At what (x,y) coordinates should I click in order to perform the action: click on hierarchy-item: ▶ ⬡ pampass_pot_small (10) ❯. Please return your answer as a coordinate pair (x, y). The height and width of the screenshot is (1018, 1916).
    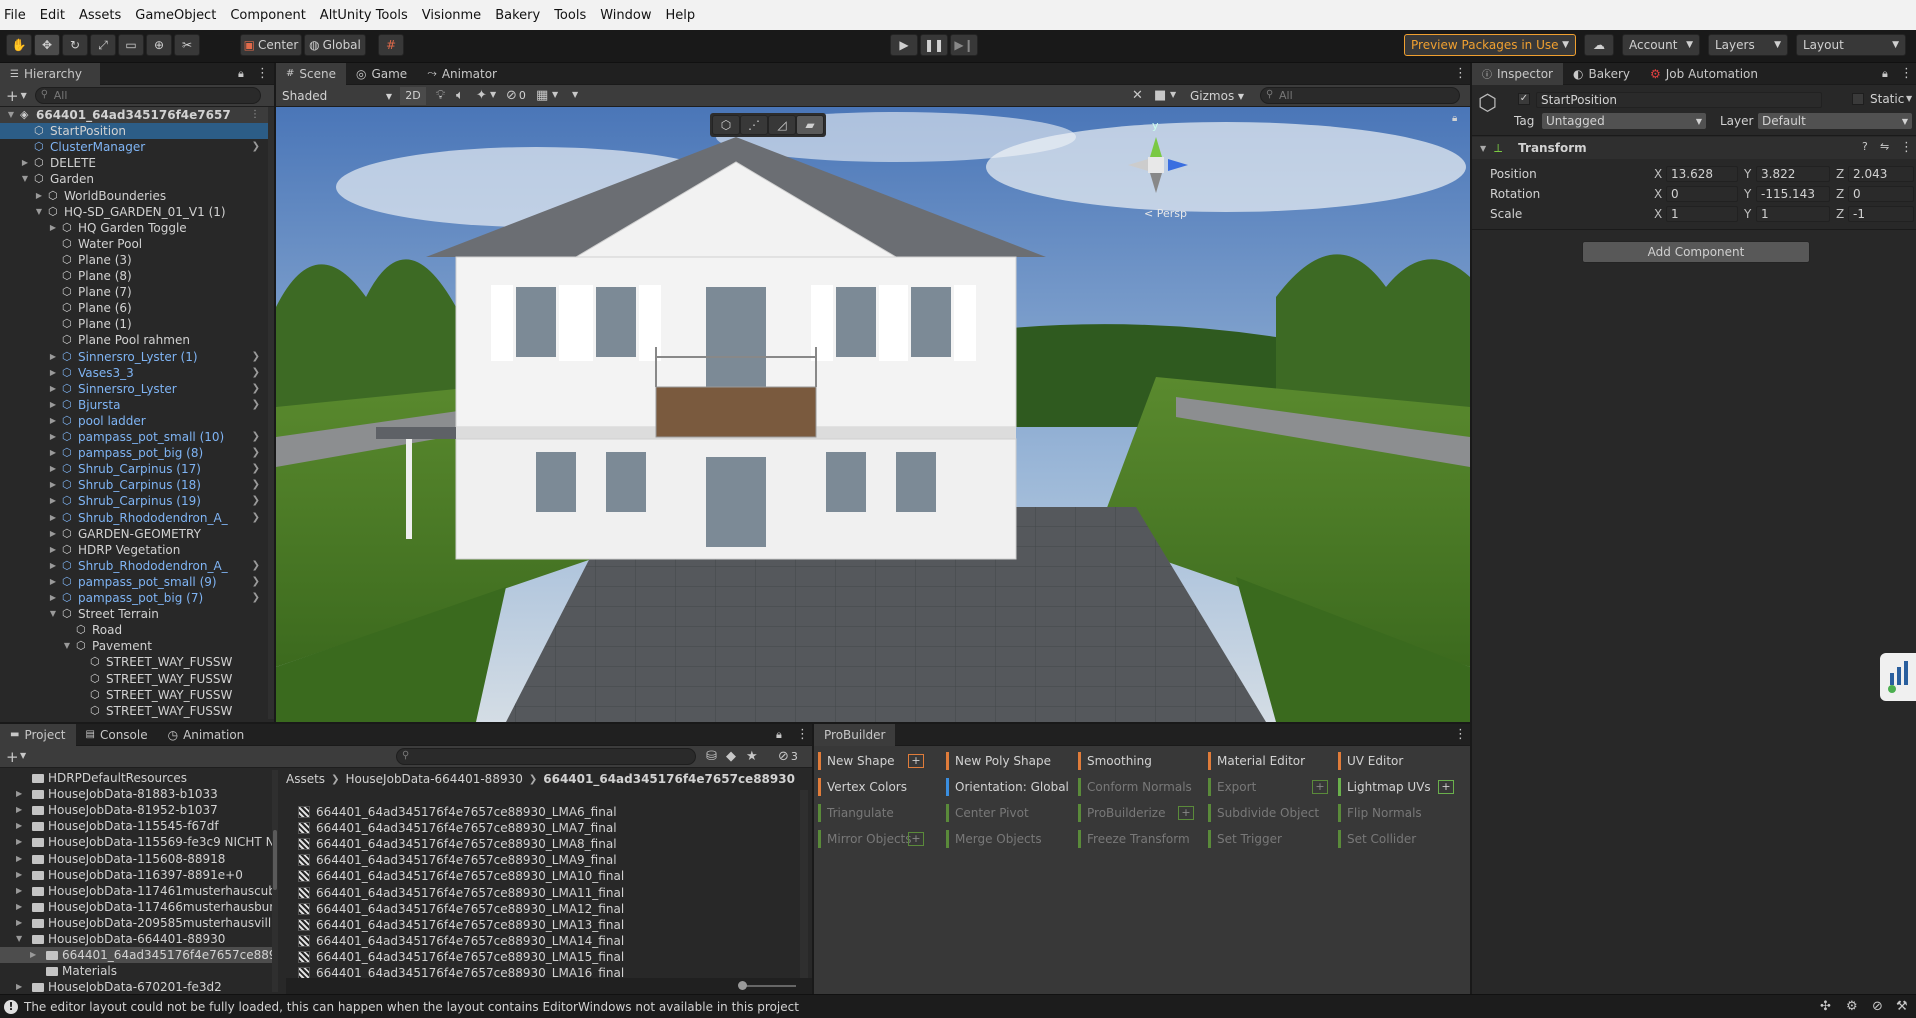
    Looking at the image, I should click on (135, 437).